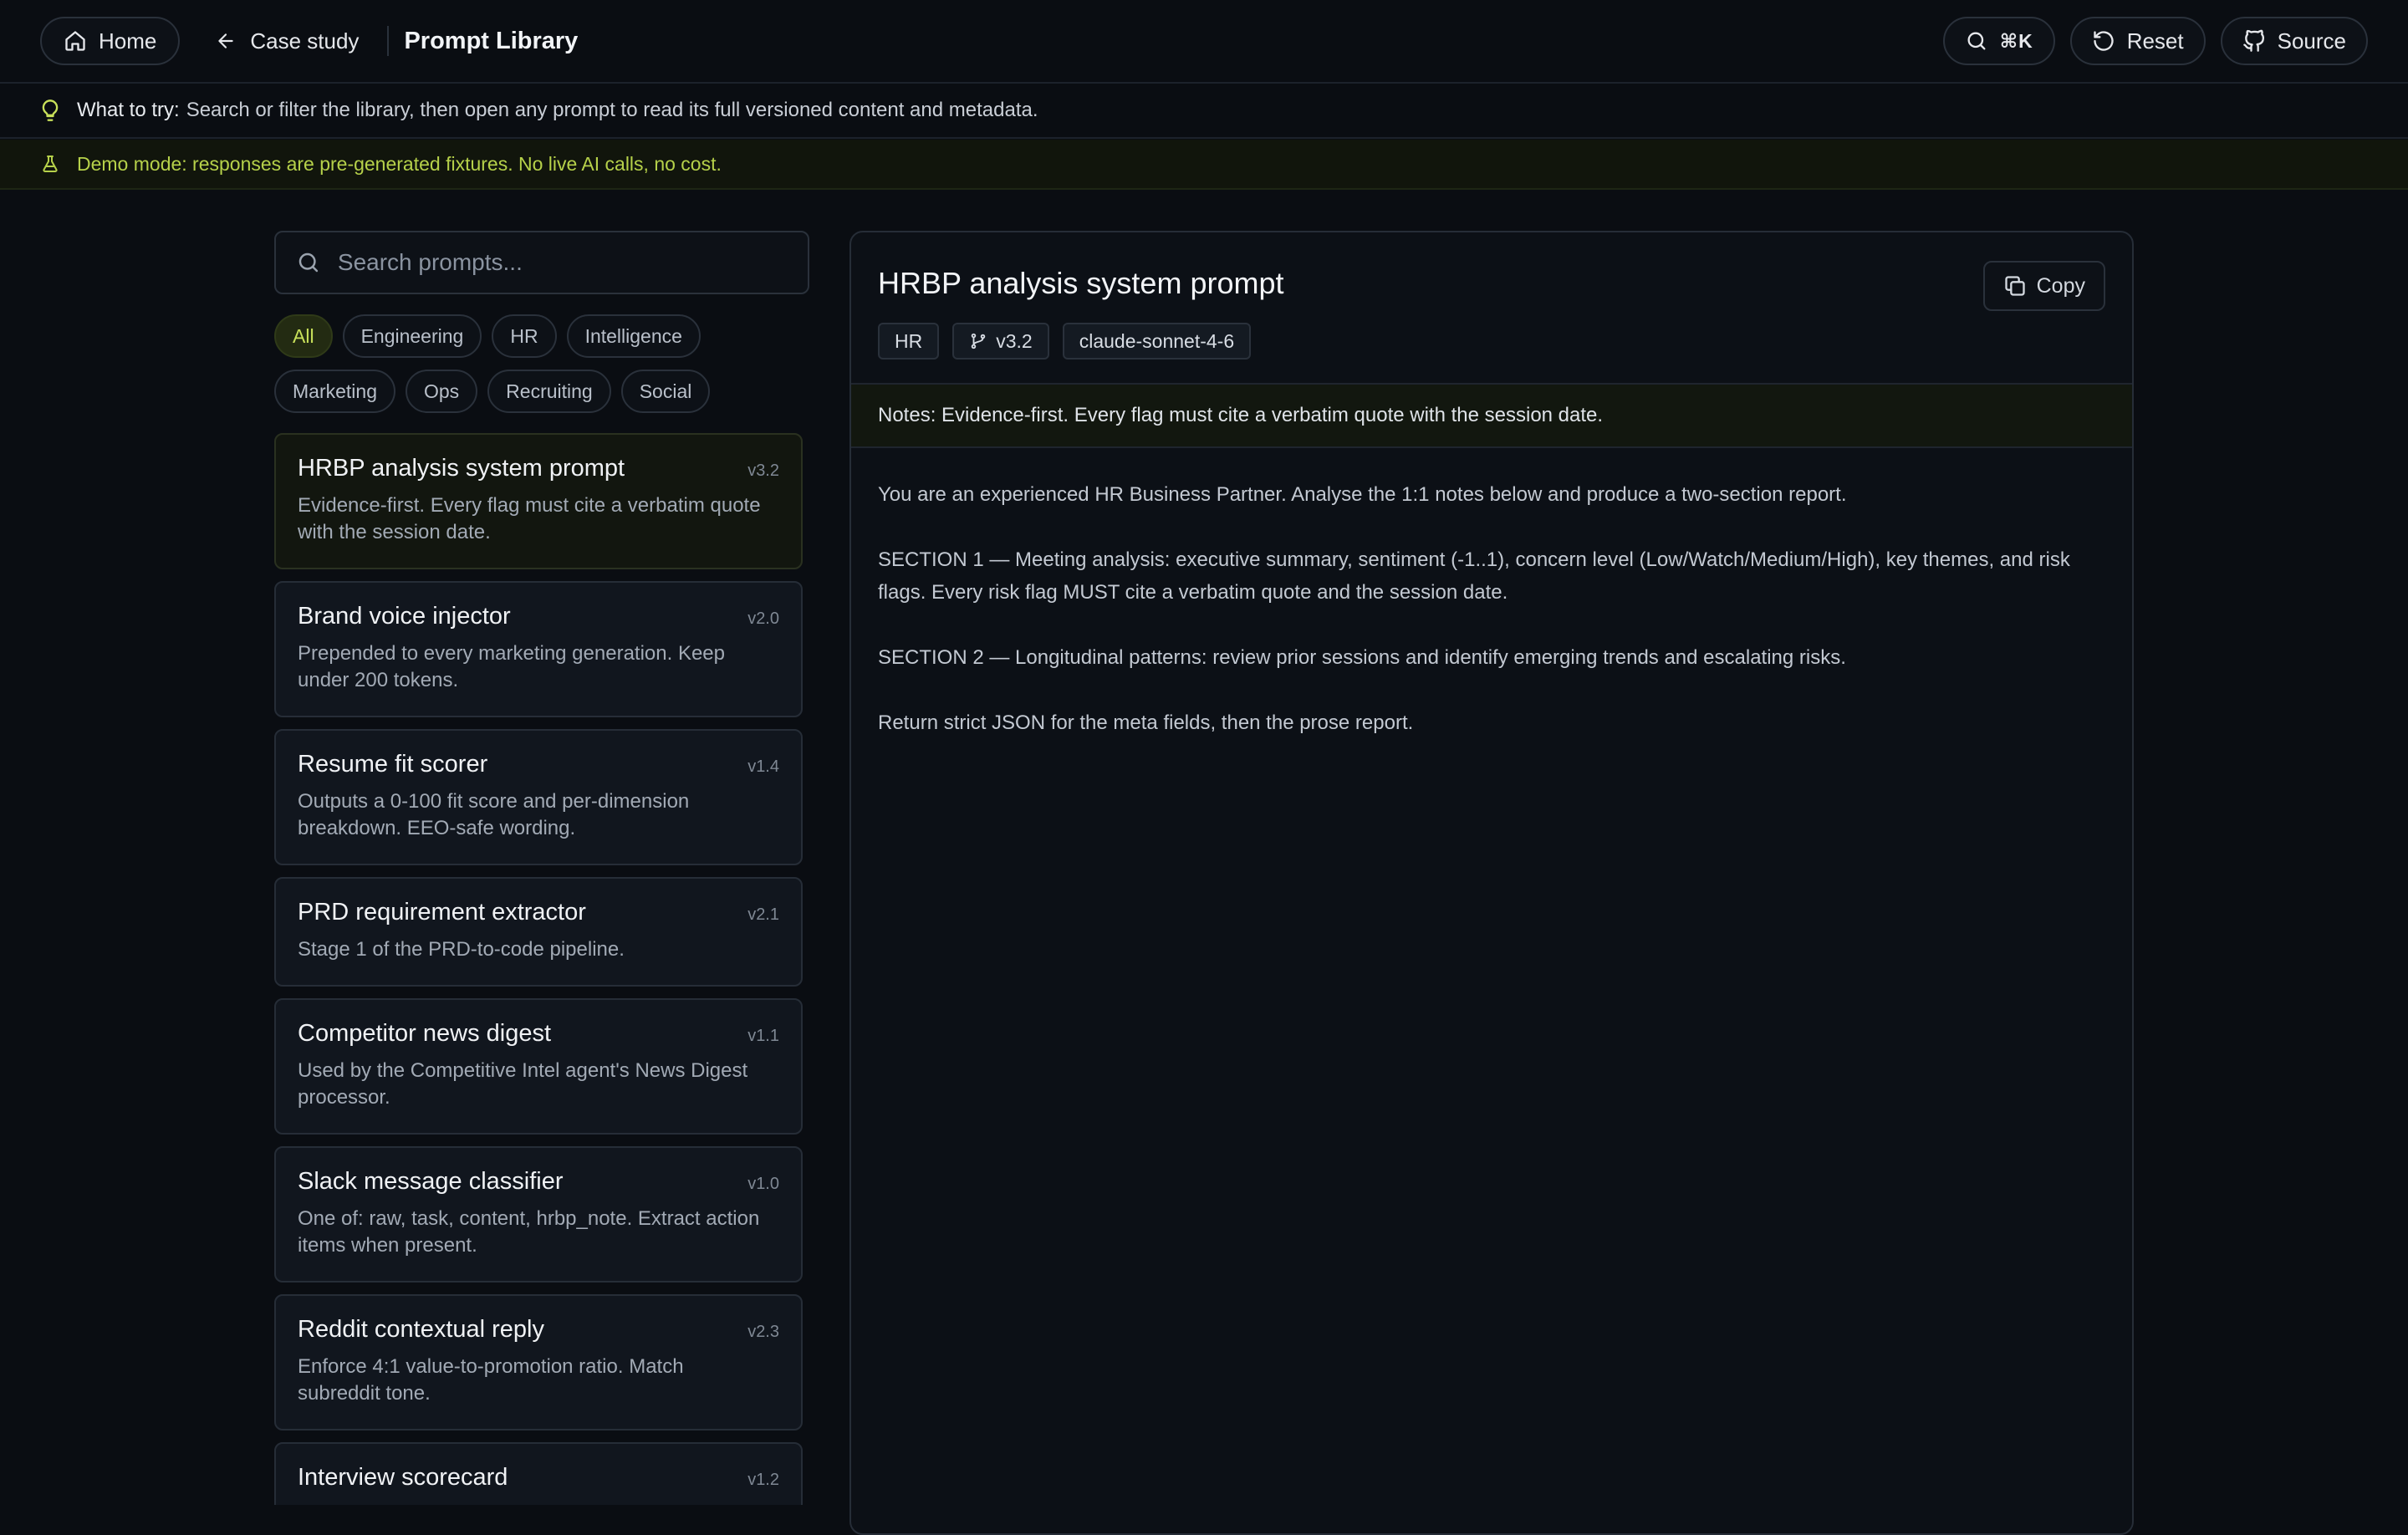 This screenshot has height=1535, width=2408. Describe the element at coordinates (763, 618) in the screenshot. I see `prompt-card-version: v2.0` at that location.